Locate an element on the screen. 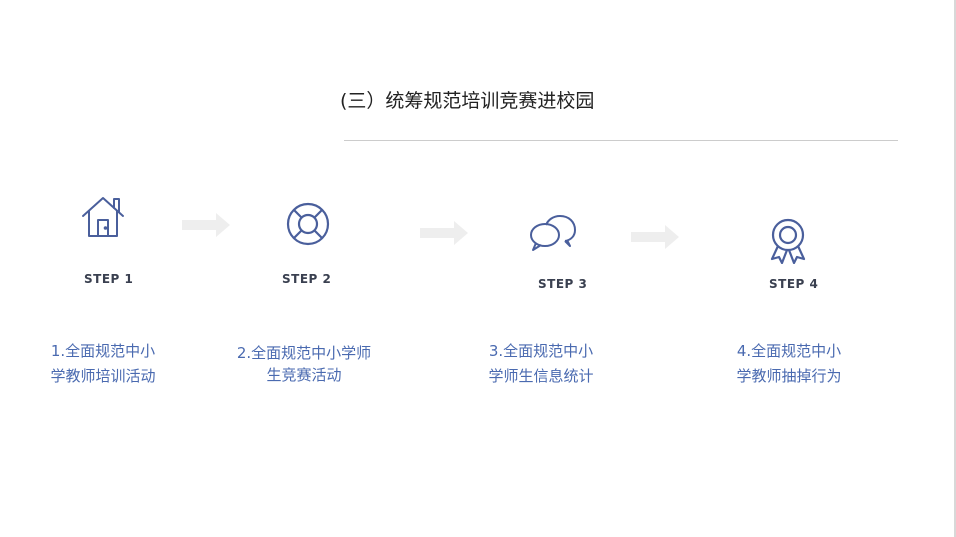 This screenshot has height=537, width=956. step-1-label: STEP 1 is located at coordinates (109, 279).